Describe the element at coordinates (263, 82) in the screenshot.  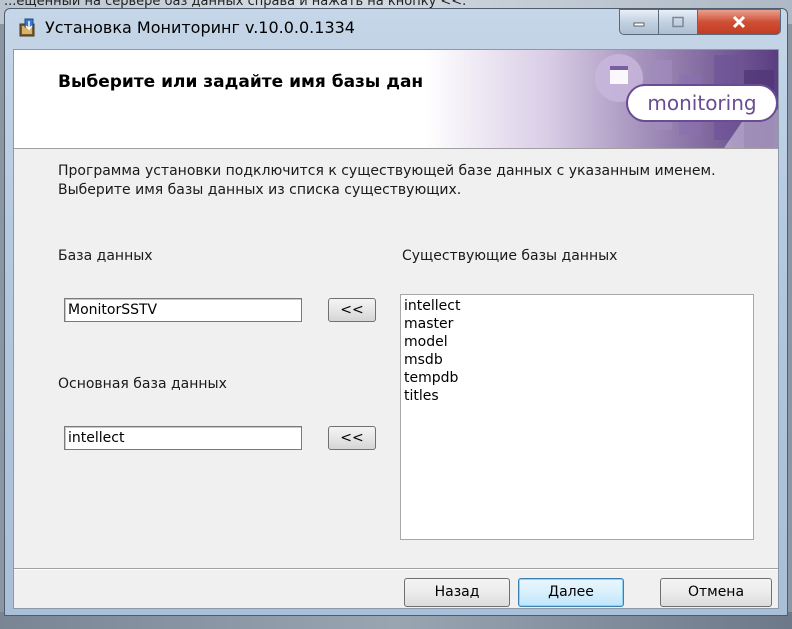
I see `page-title: Выберите или задайте имя базы данных.` at that location.